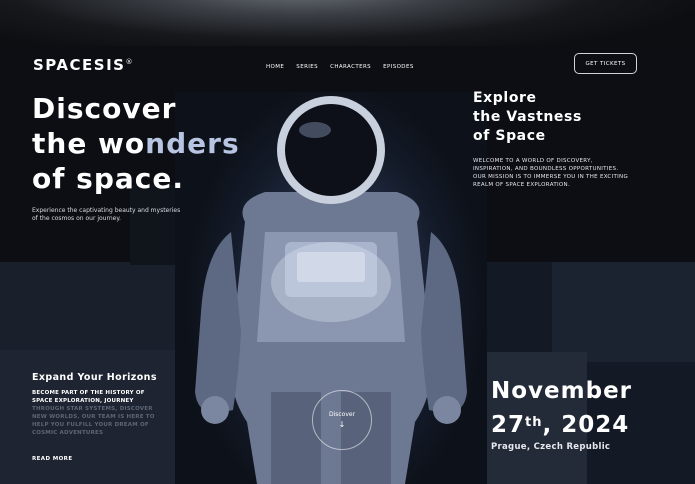 This screenshot has width=695, height=484. What do you see at coordinates (342, 424) in the screenshot?
I see `arrow-down-icon: ↓` at bounding box center [342, 424].